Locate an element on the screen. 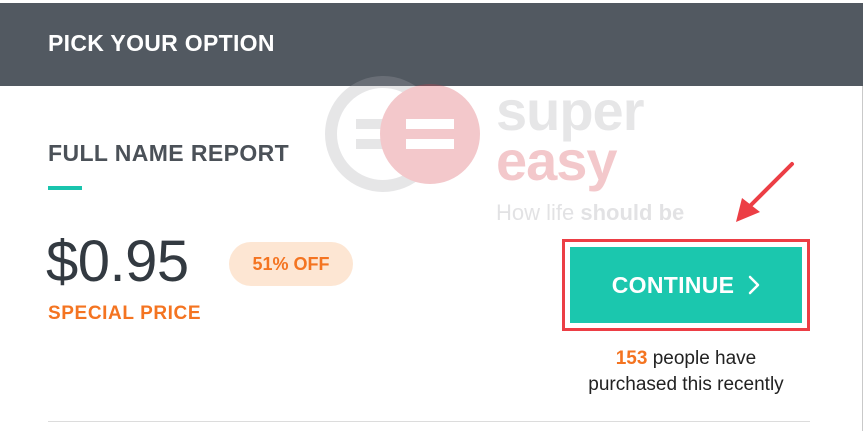 This screenshot has height=431, width=863. watermark-tagline: How life should be is located at coordinates (590, 213).